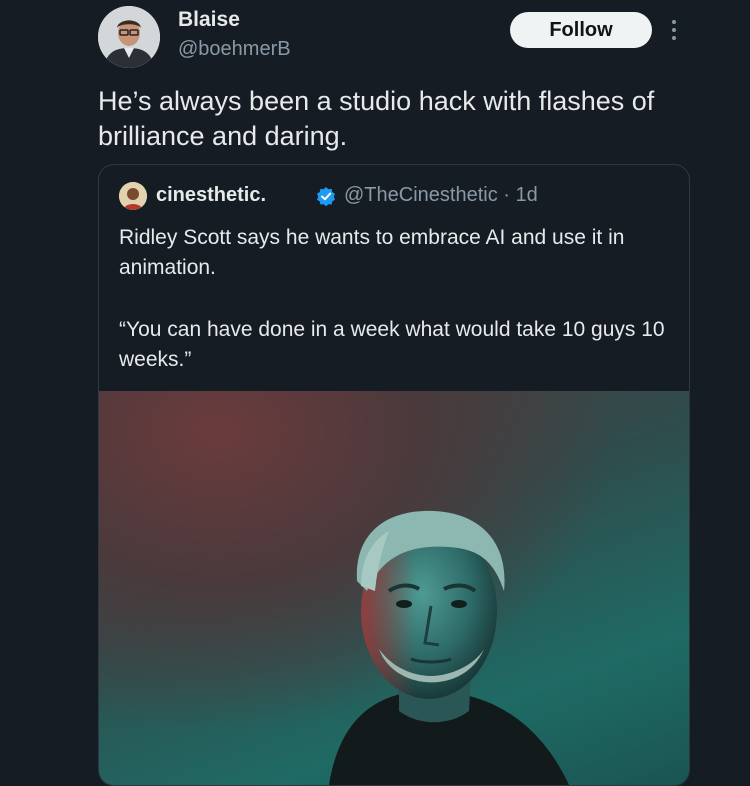 This screenshot has width=750, height=786. What do you see at coordinates (209, 20) in the screenshot?
I see `author-name: Blaise` at bounding box center [209, 20].